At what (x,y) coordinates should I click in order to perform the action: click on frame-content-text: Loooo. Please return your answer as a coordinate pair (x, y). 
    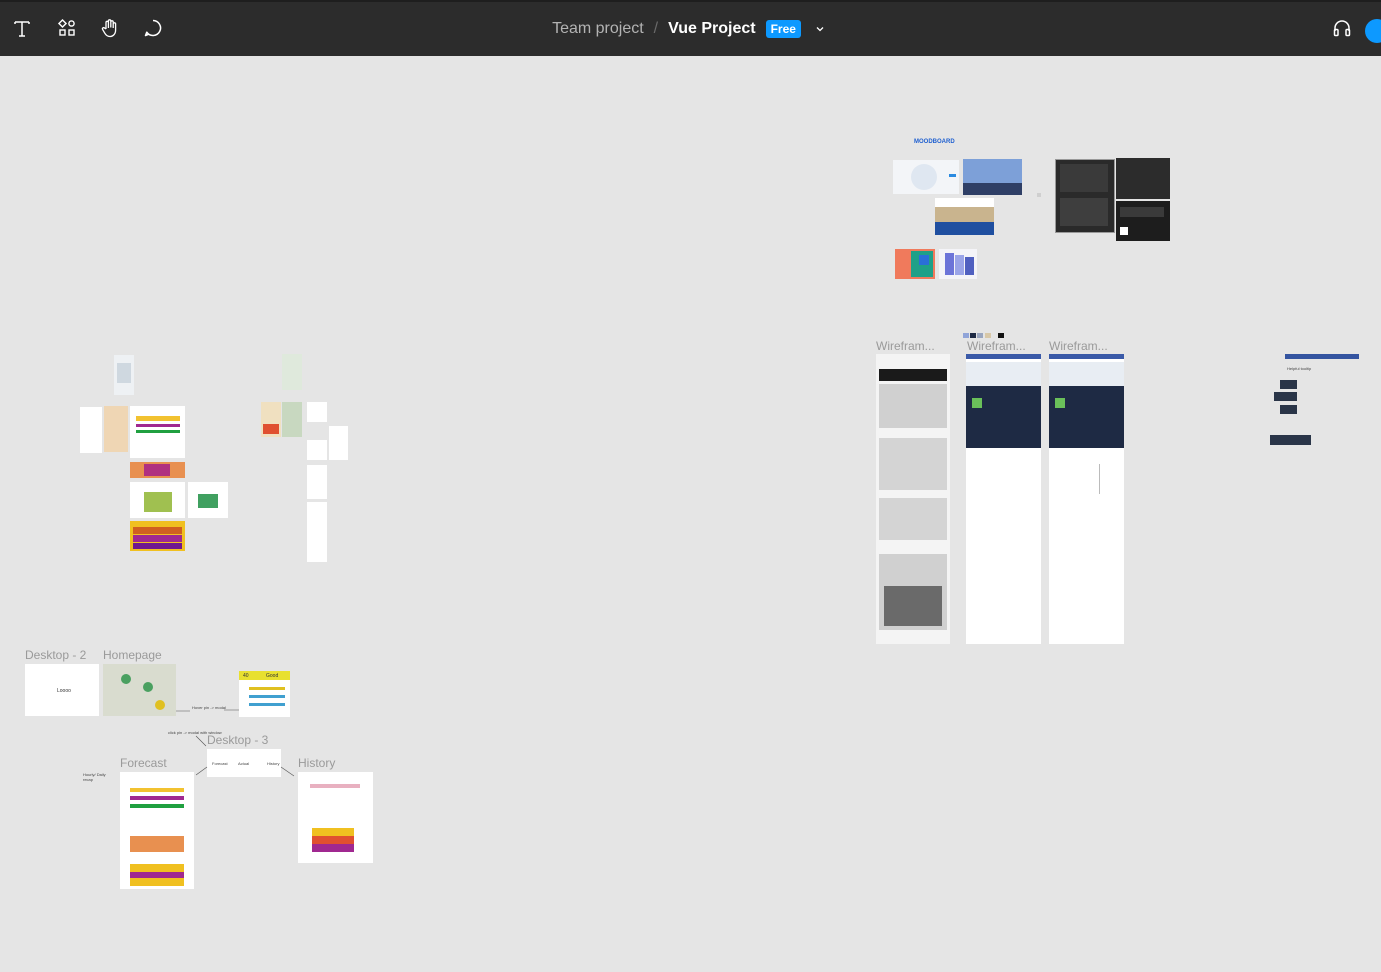
    Looking at the image, I should click on (64, 691).